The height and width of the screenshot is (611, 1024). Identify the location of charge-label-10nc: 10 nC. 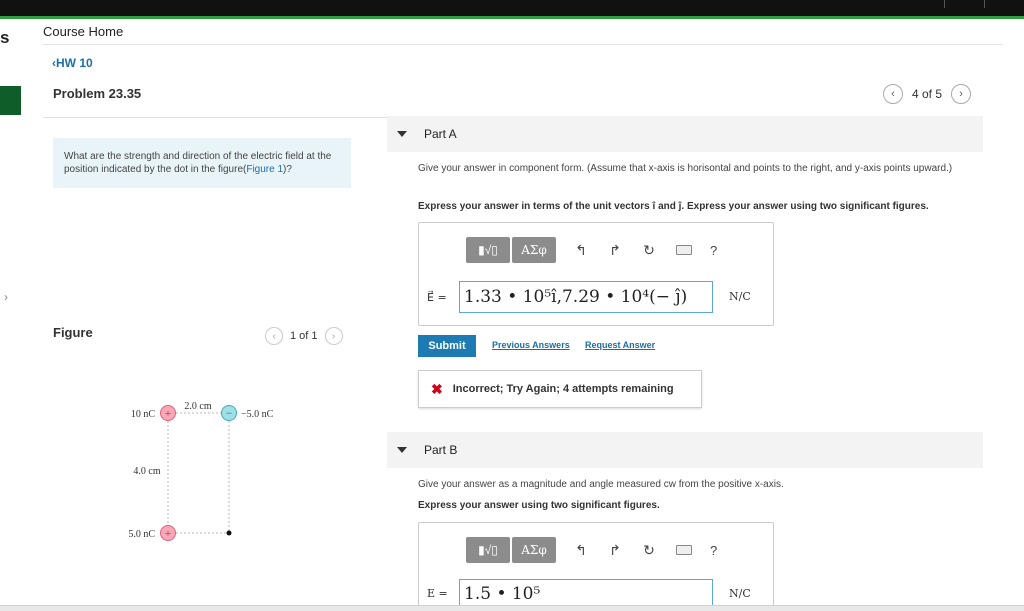
(143, 414).